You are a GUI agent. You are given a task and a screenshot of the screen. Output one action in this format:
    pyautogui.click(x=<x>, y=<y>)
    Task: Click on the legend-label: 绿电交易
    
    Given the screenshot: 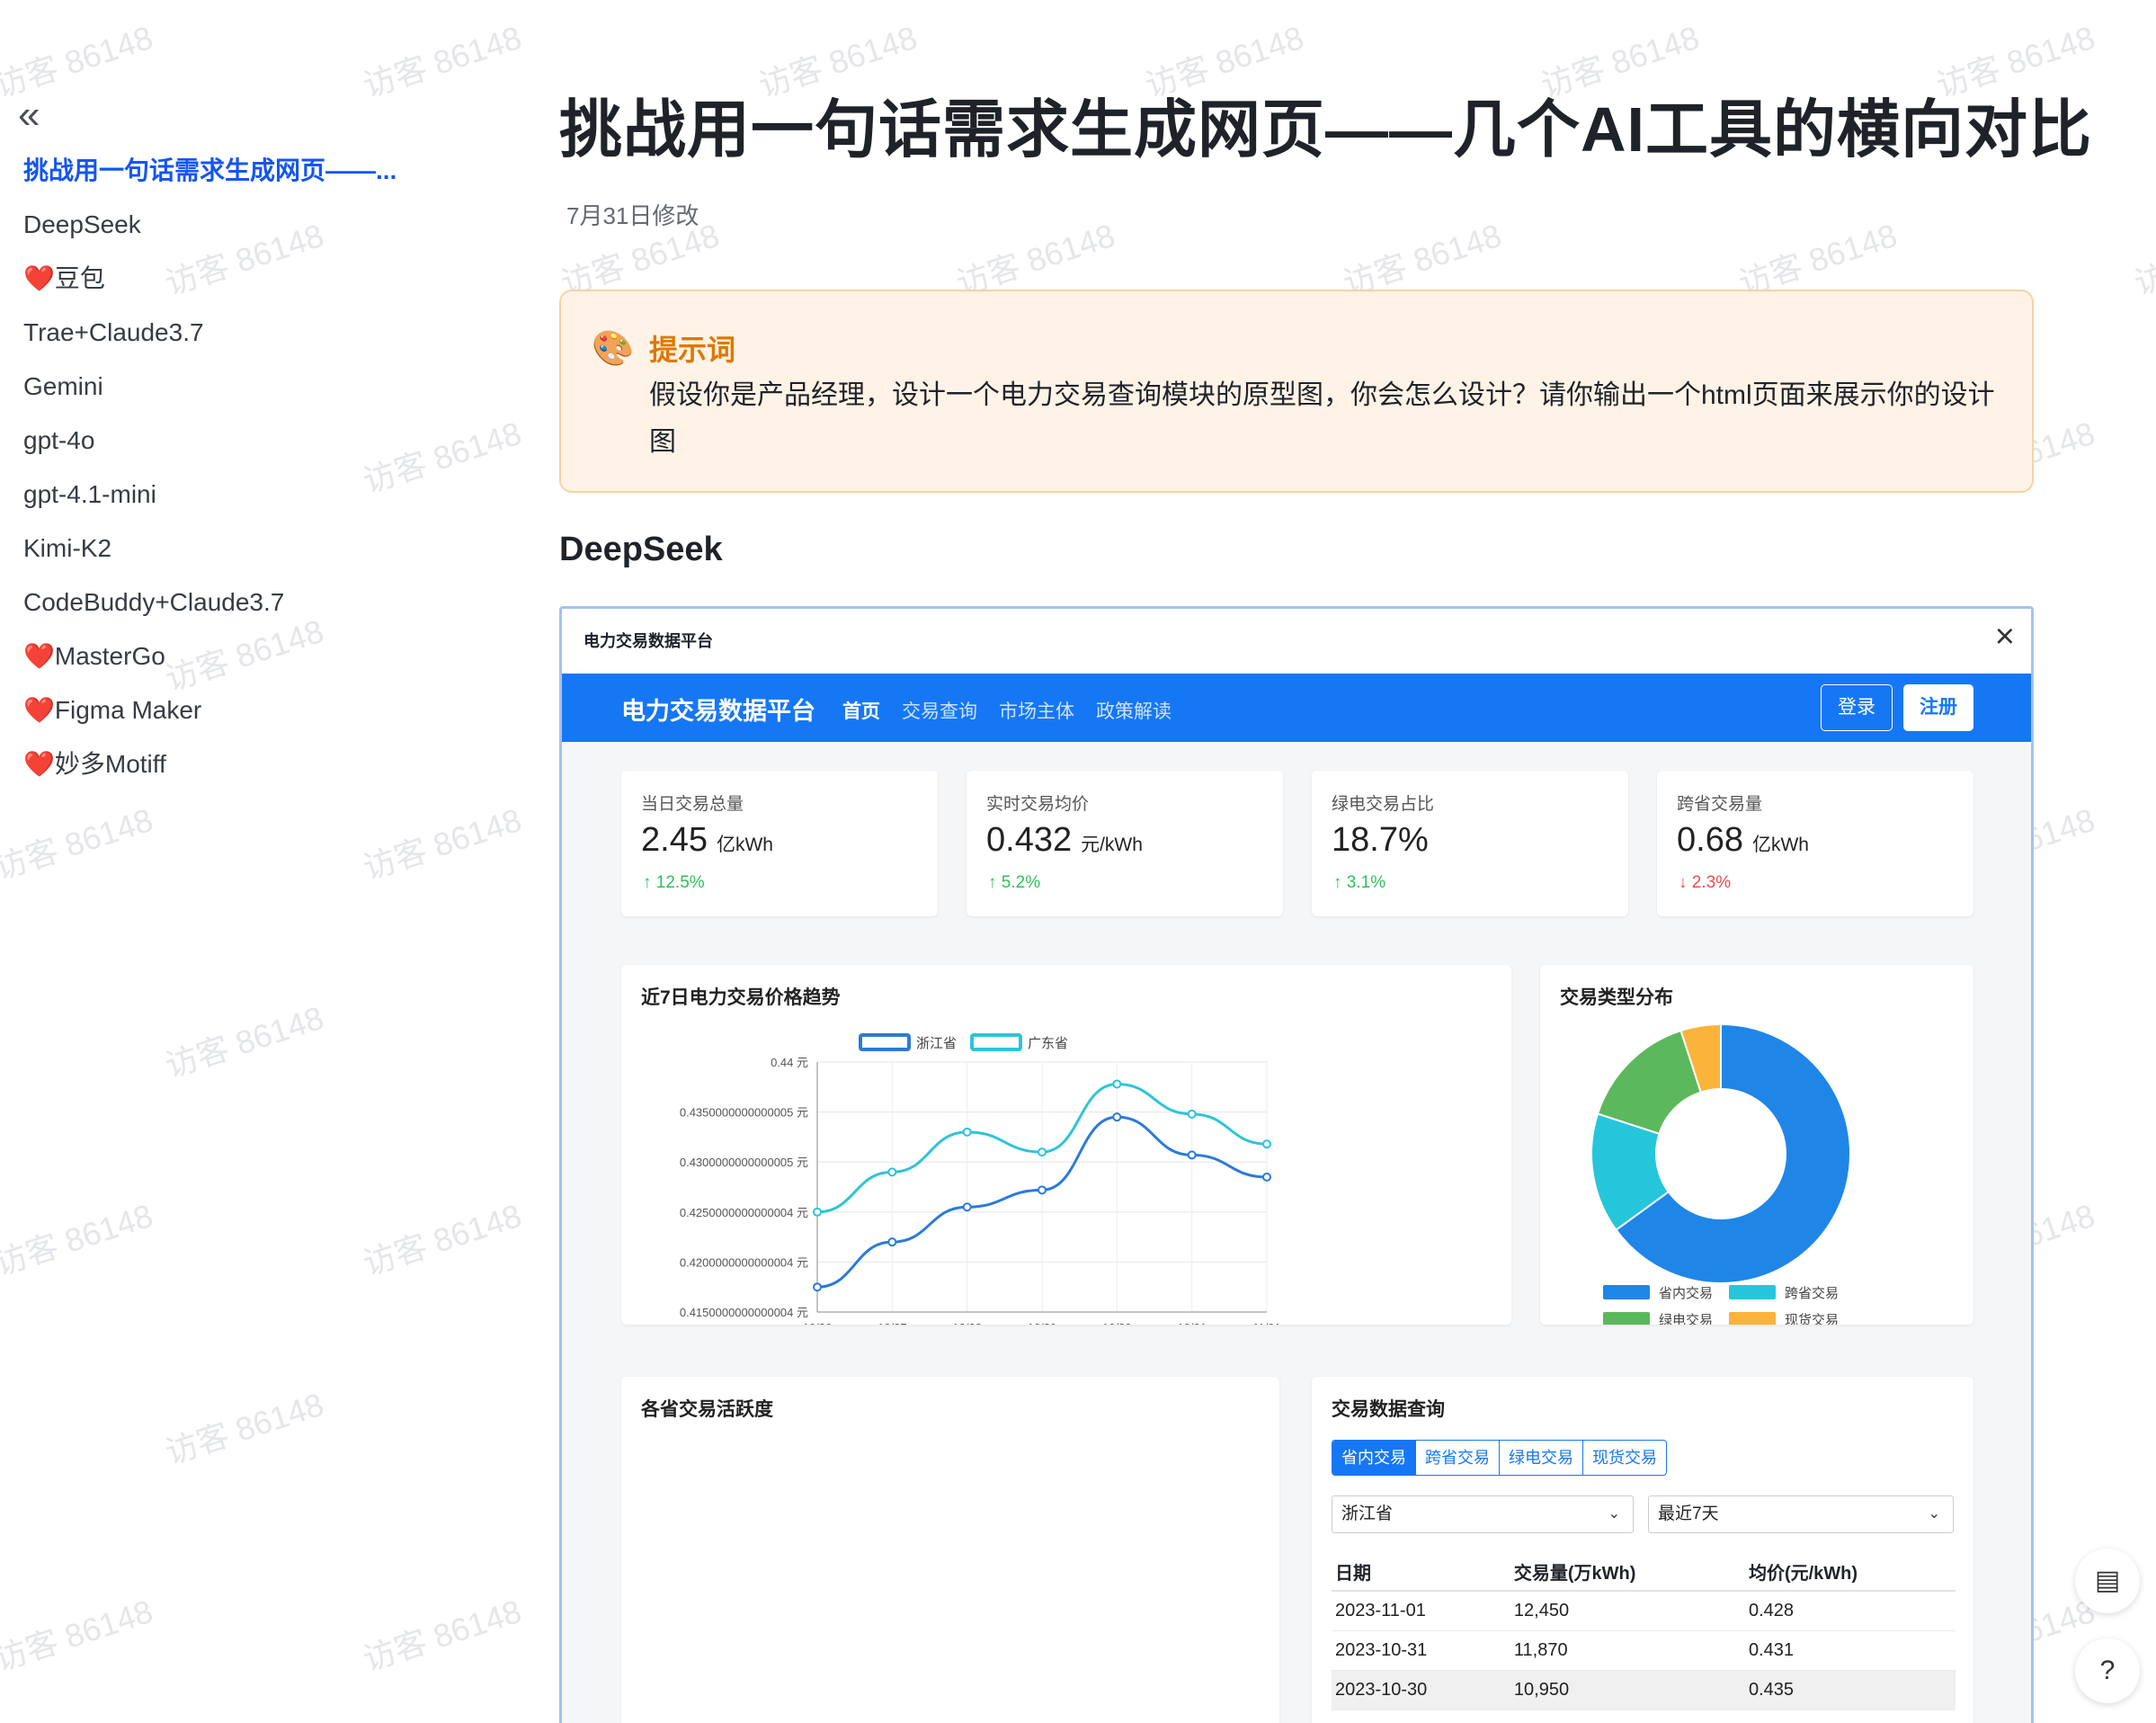 What is the action you would take?
    pyautogui.click(x=1686, y=1318)
    